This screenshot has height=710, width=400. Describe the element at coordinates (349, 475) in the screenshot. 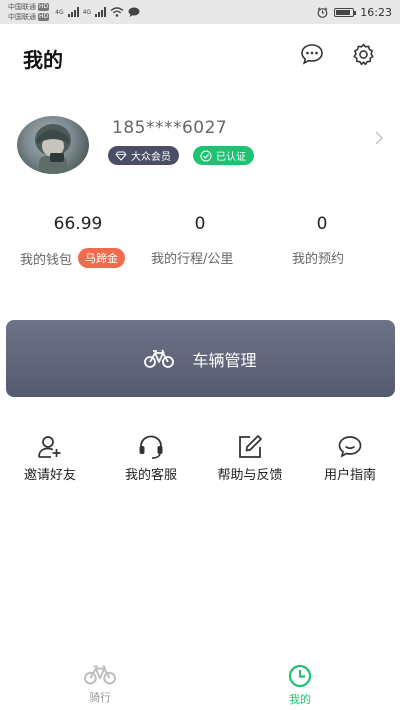

I see `user-guide-label: 用户指南` at that location.